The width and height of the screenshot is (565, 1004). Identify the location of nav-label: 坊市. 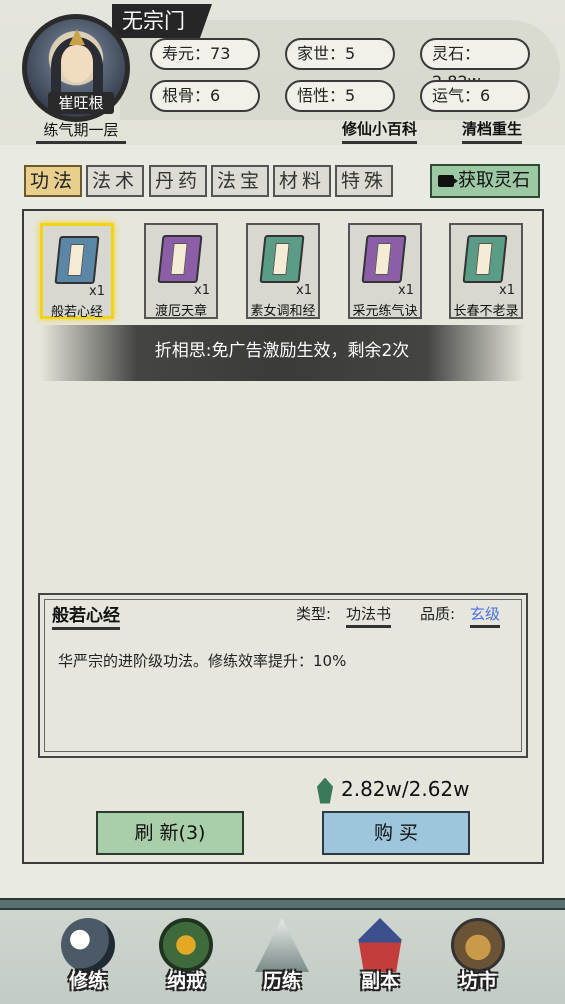
(477, 981).